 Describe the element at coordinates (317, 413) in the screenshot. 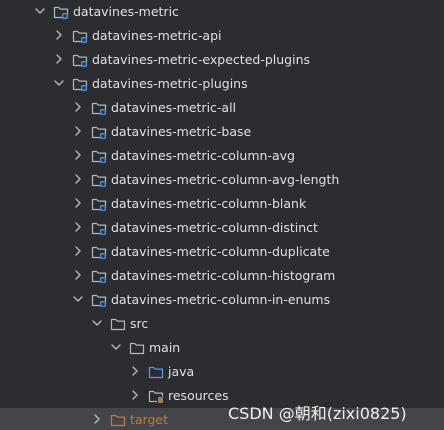

I see `watermark: CSDN @朝和(zixi0825)` at that location.